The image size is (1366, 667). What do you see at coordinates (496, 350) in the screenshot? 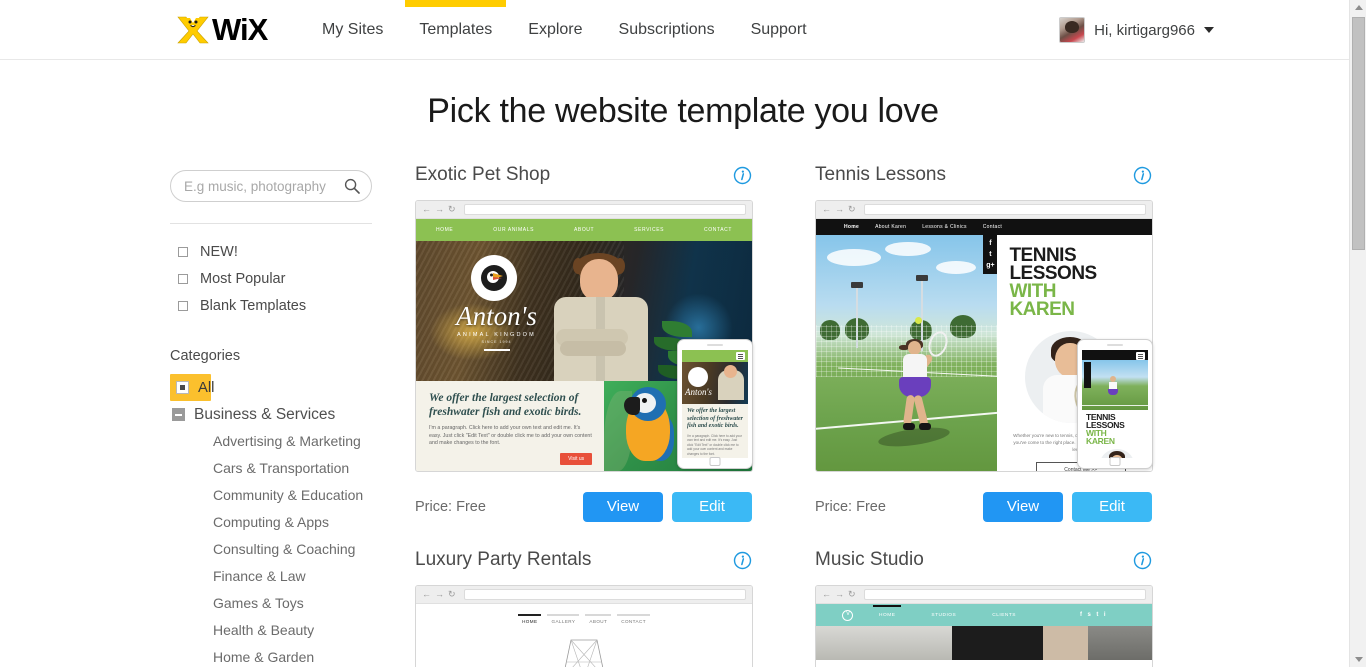
I see `brand-rule` at bounding box center [496, 350].